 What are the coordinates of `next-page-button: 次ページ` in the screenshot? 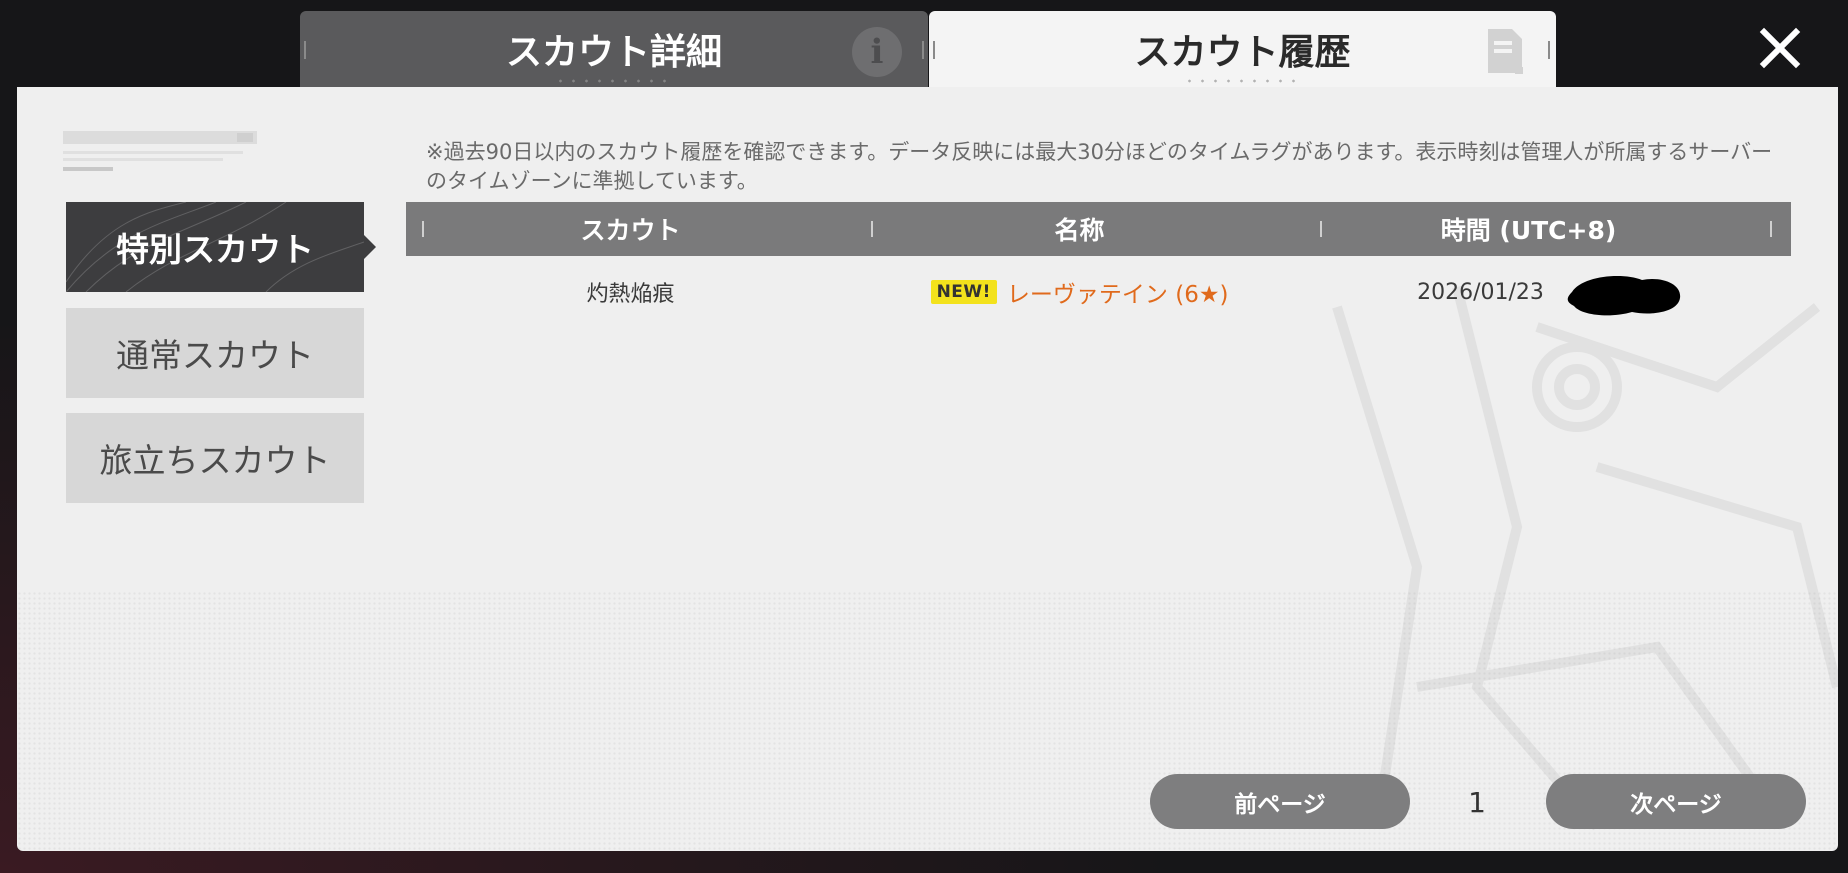 It's located at (1676, 801).